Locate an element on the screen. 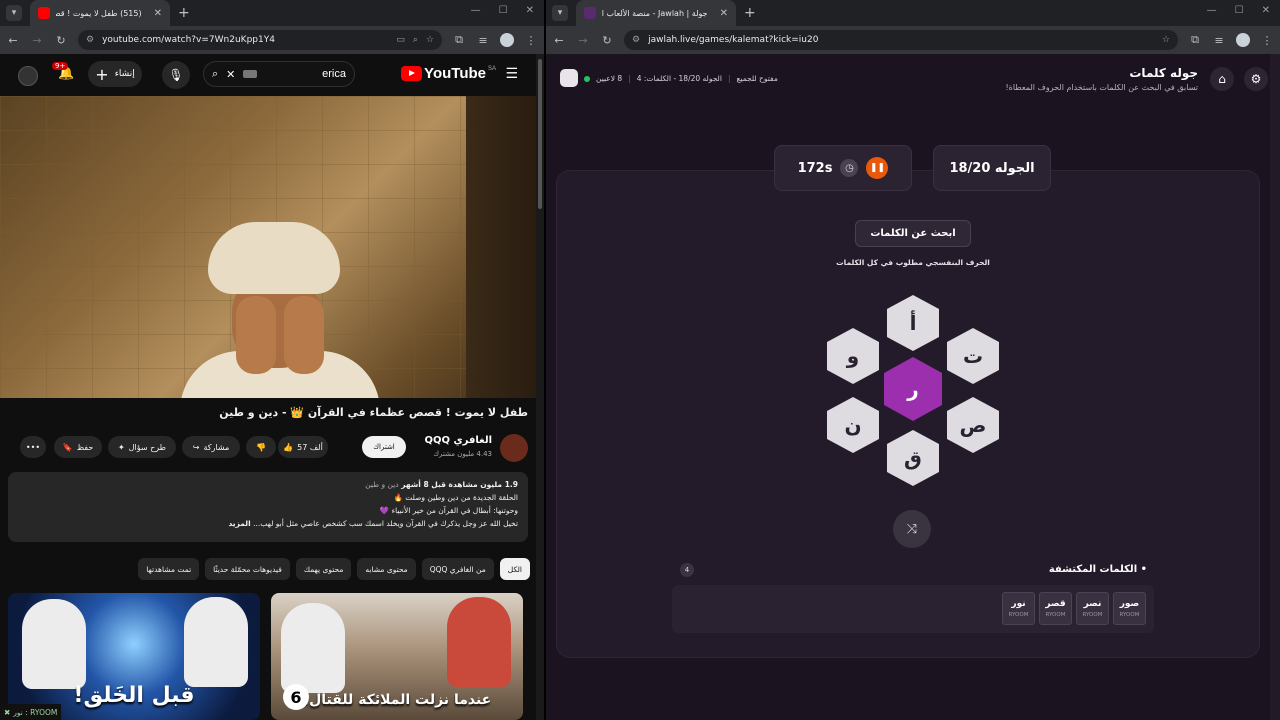  found-word-card: قصر RYOOM is located at coordinates (1055, 608).